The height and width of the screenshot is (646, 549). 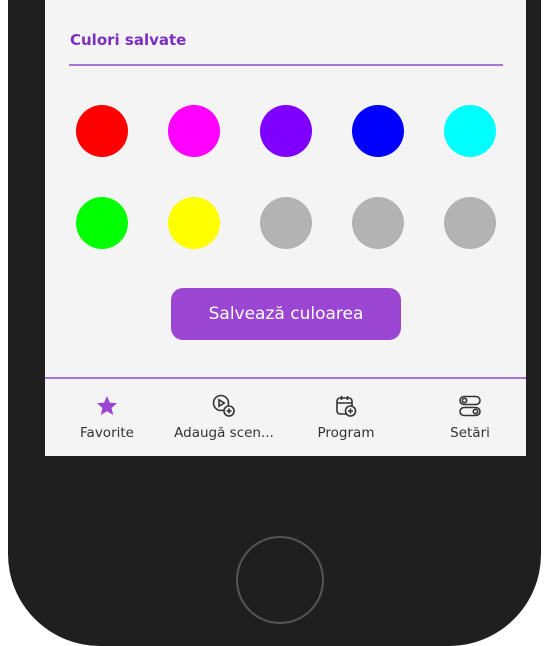 I want to click on color-swatch-blue, so click(x=378, y=131).